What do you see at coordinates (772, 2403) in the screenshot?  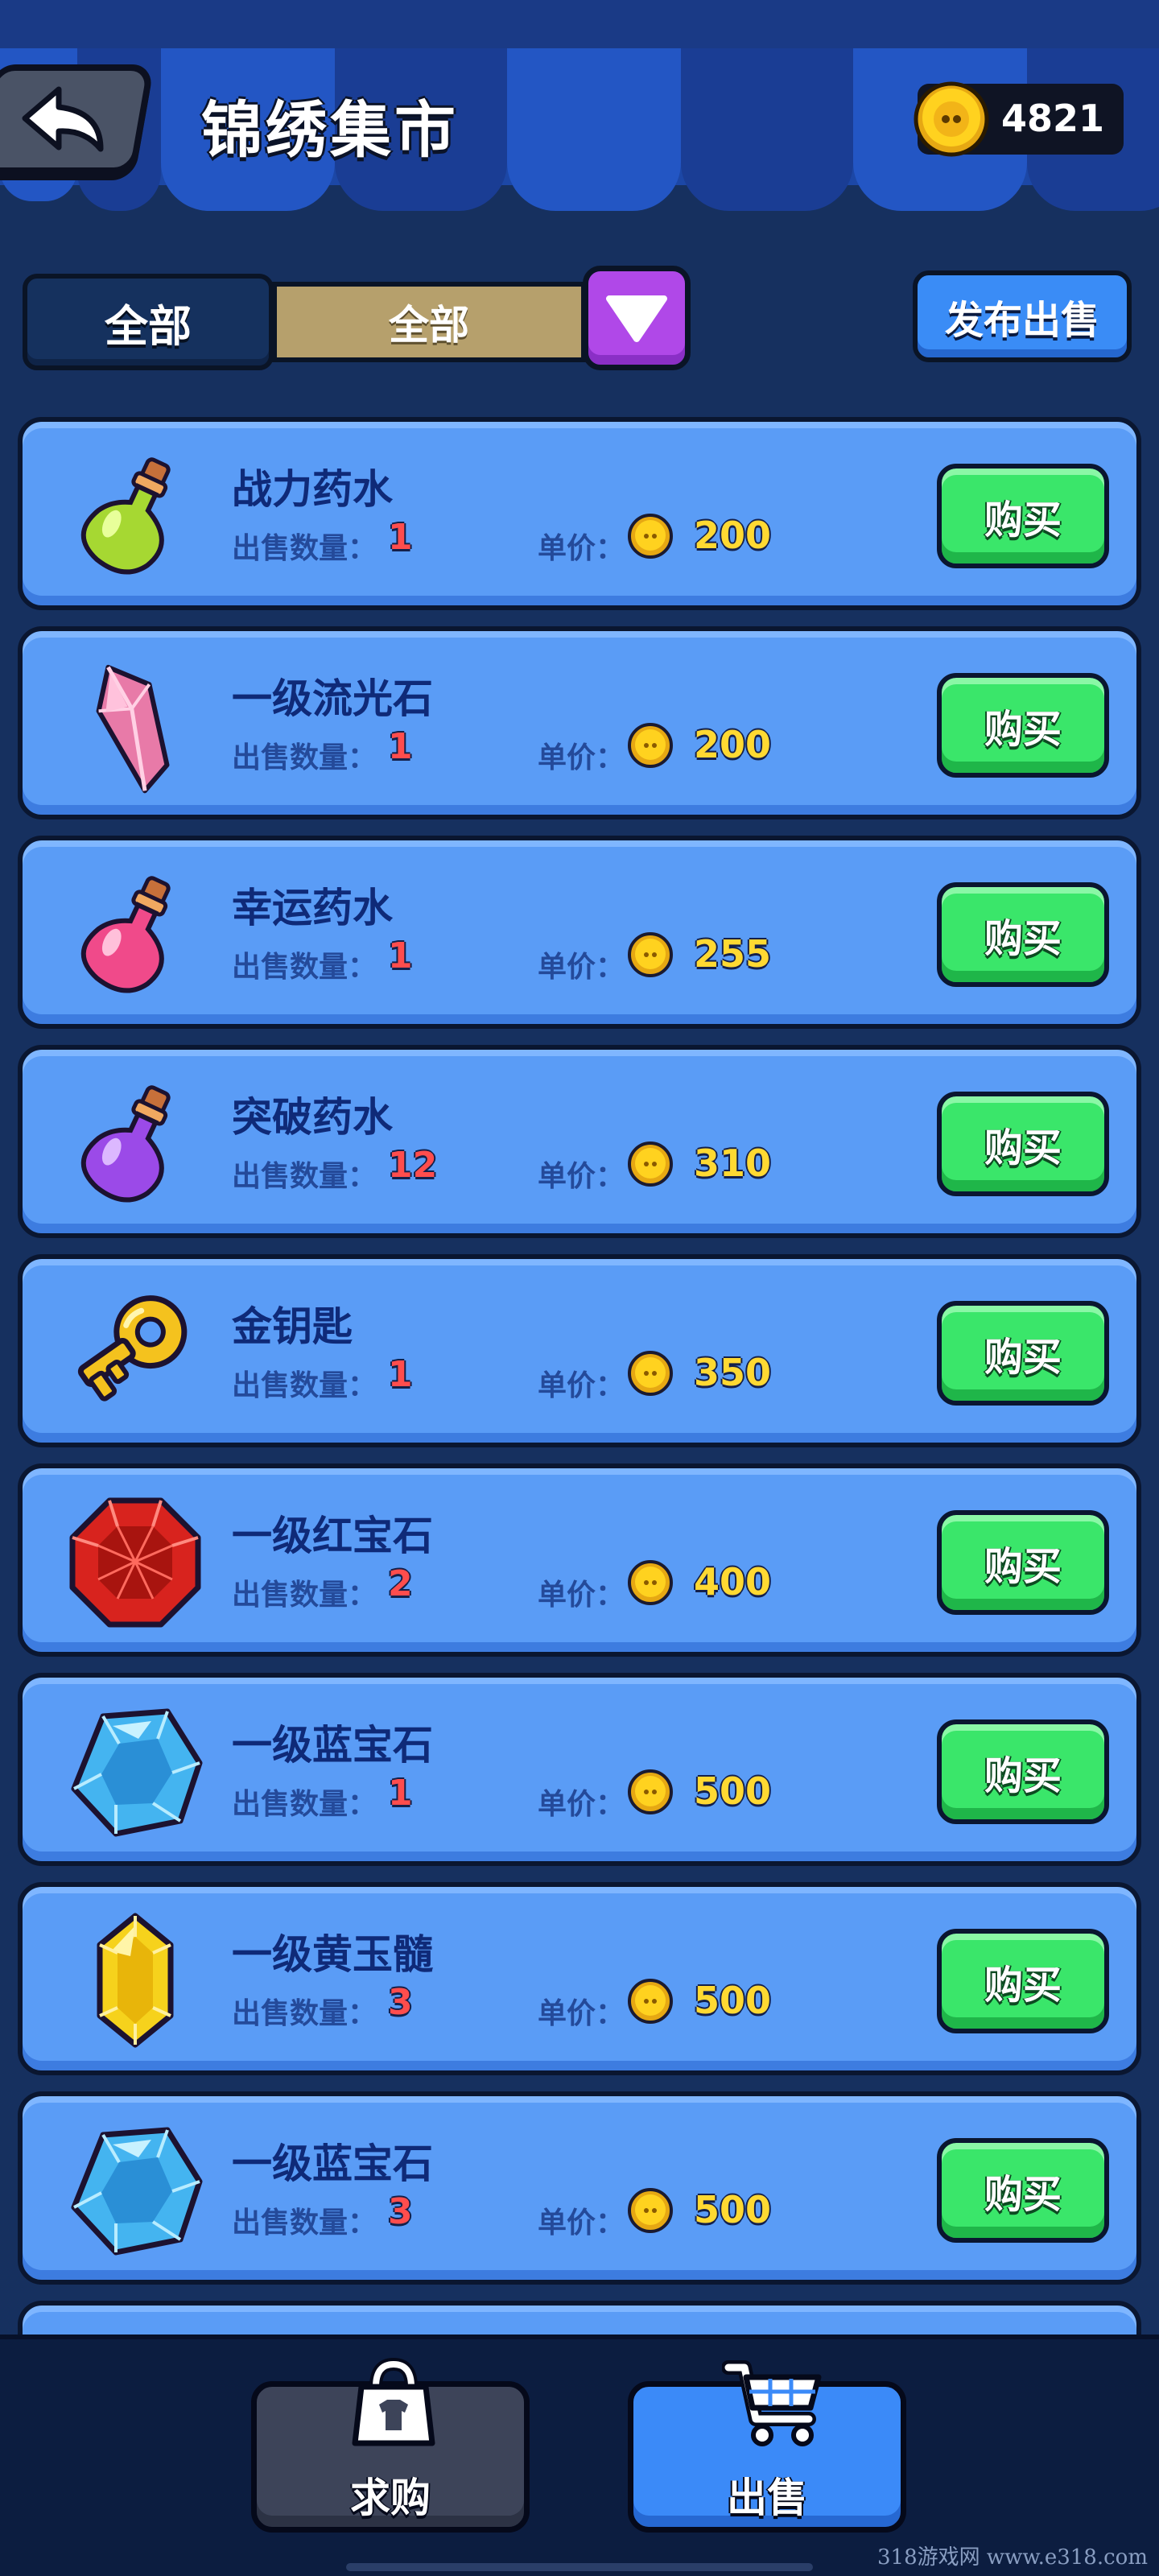 I see `cart-icon` at bounding box center [772, 2403].